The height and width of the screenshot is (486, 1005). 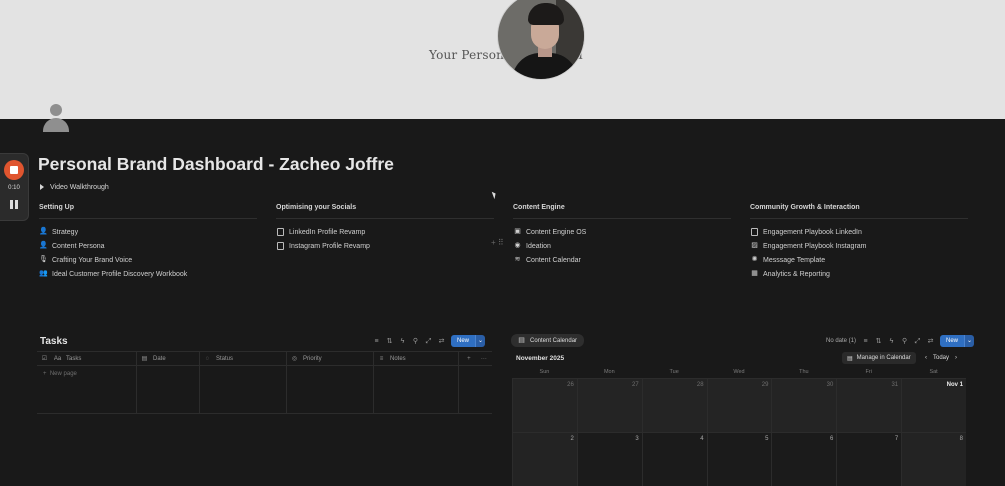 What do you see at coordinates (327, 232) in the screenshot?
I see `link-label: LinkedIn Profile Revamp` at bounding box center [327, 232].